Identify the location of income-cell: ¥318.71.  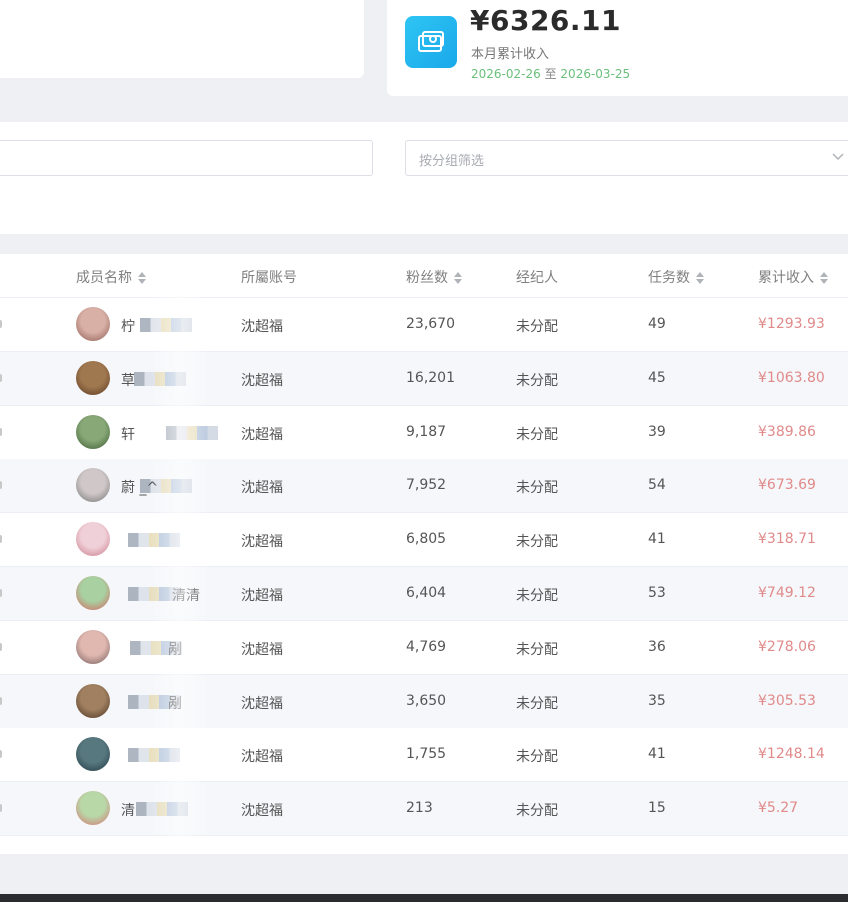
(787, 539).